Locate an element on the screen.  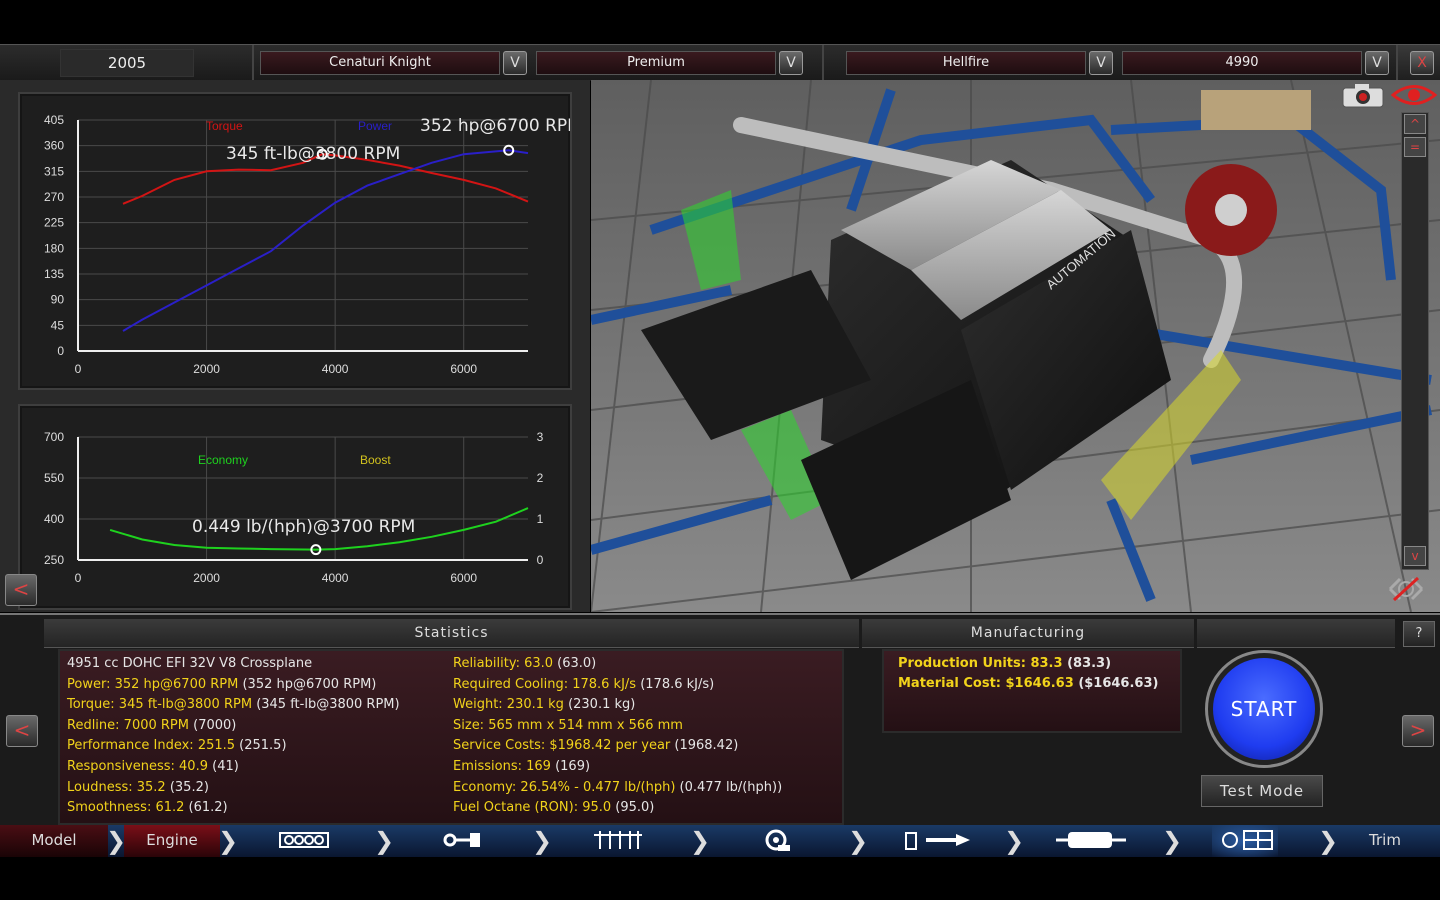
stat-value: (0.477 lb/(hph)) is located at coordinates (729, 787).